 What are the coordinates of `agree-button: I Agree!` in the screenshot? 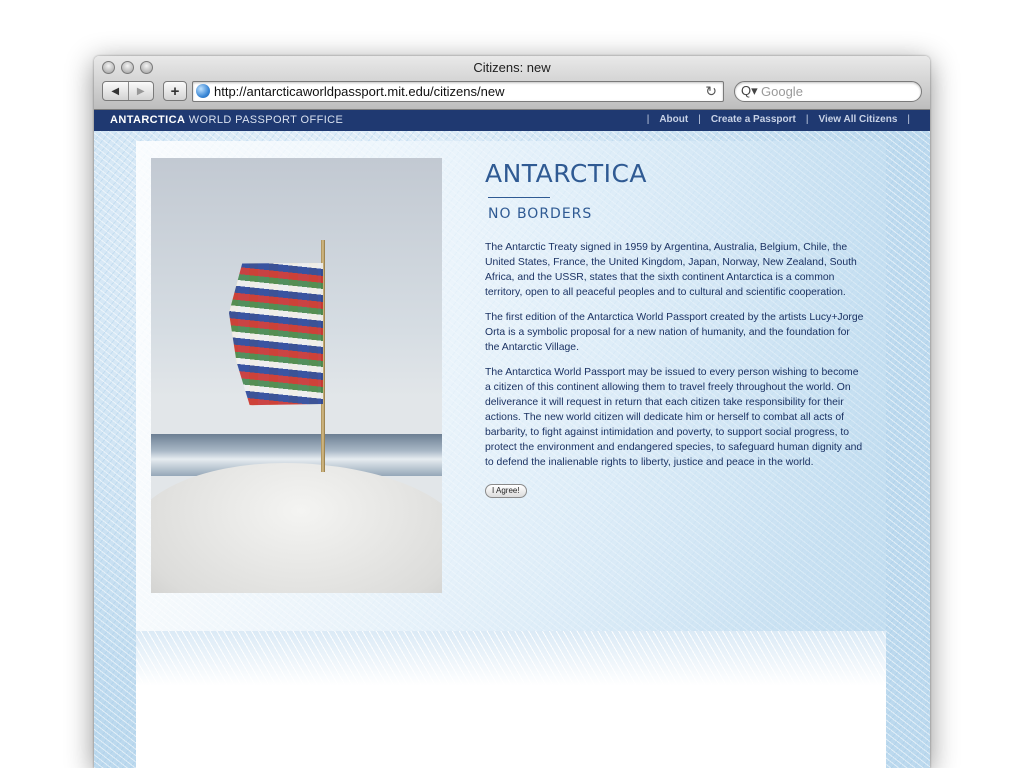 It's located at (506, 491).